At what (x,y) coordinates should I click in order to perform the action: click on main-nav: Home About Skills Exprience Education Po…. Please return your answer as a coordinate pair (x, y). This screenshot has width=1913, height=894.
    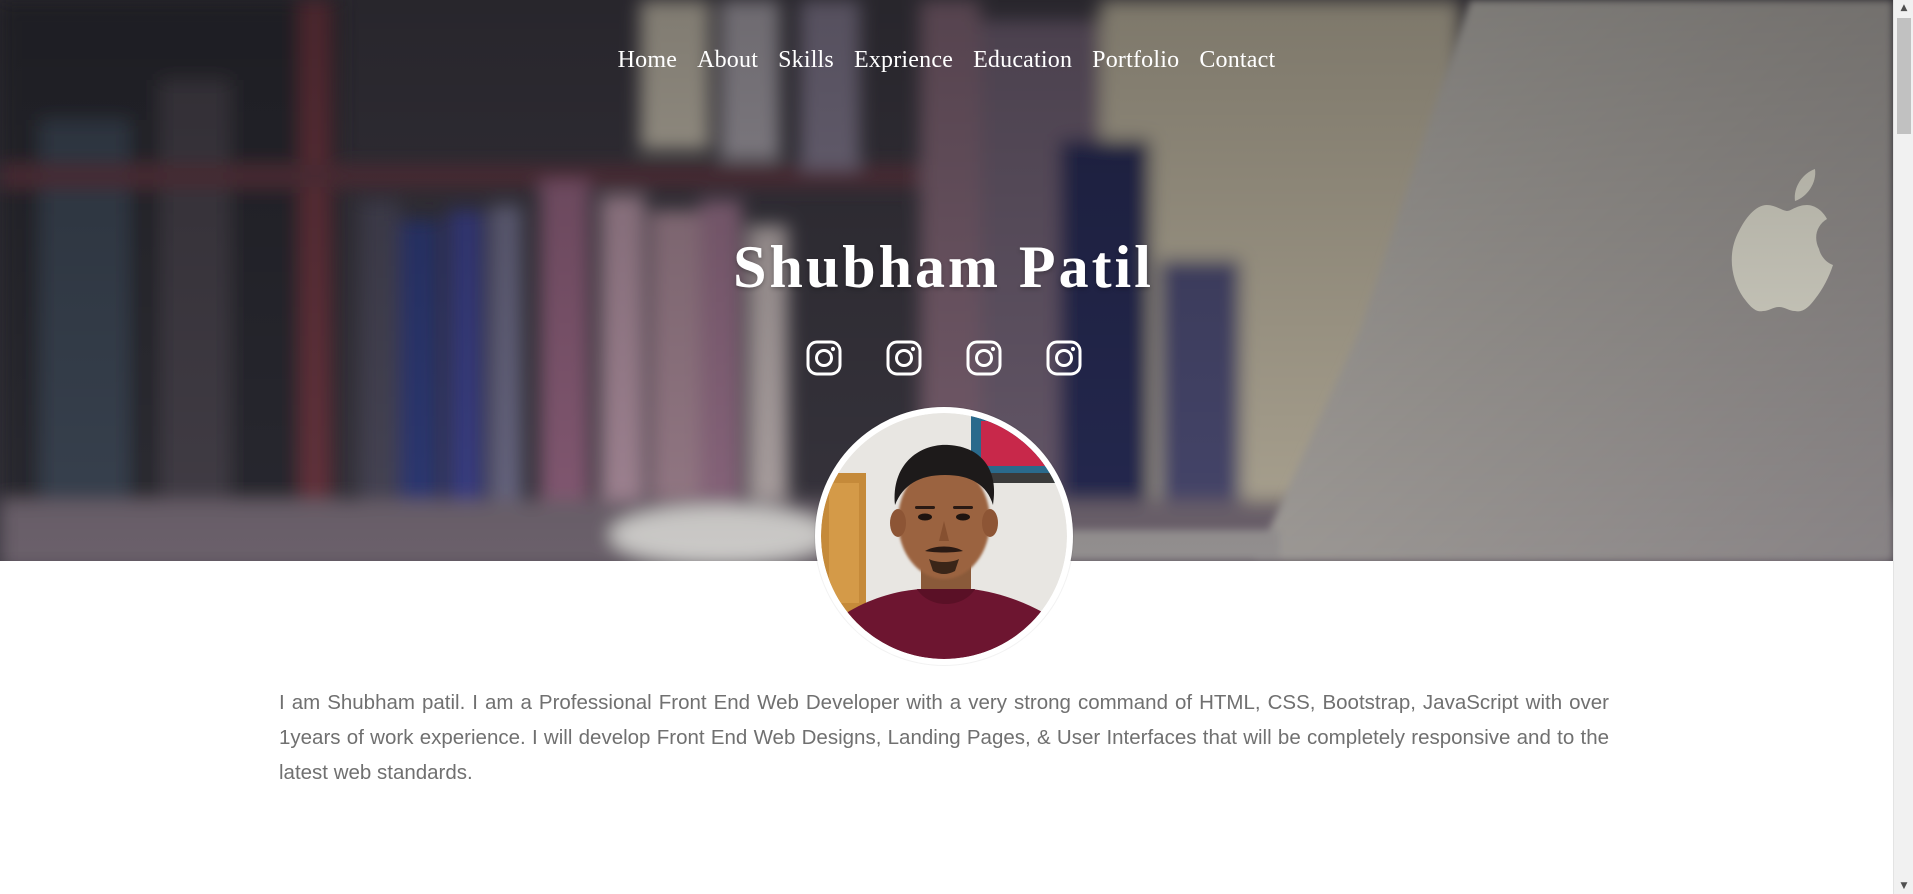
    Looking at the image, I should click on (946, 60).